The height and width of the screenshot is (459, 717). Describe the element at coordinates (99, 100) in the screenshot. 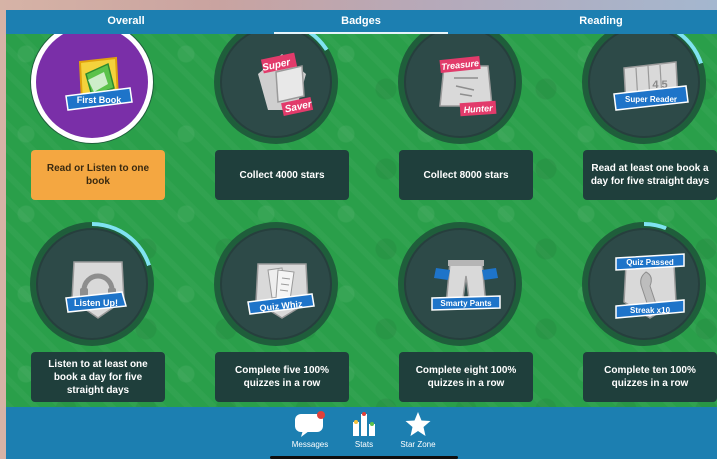

I see `badge-ribbon-text: First Book` at that location.